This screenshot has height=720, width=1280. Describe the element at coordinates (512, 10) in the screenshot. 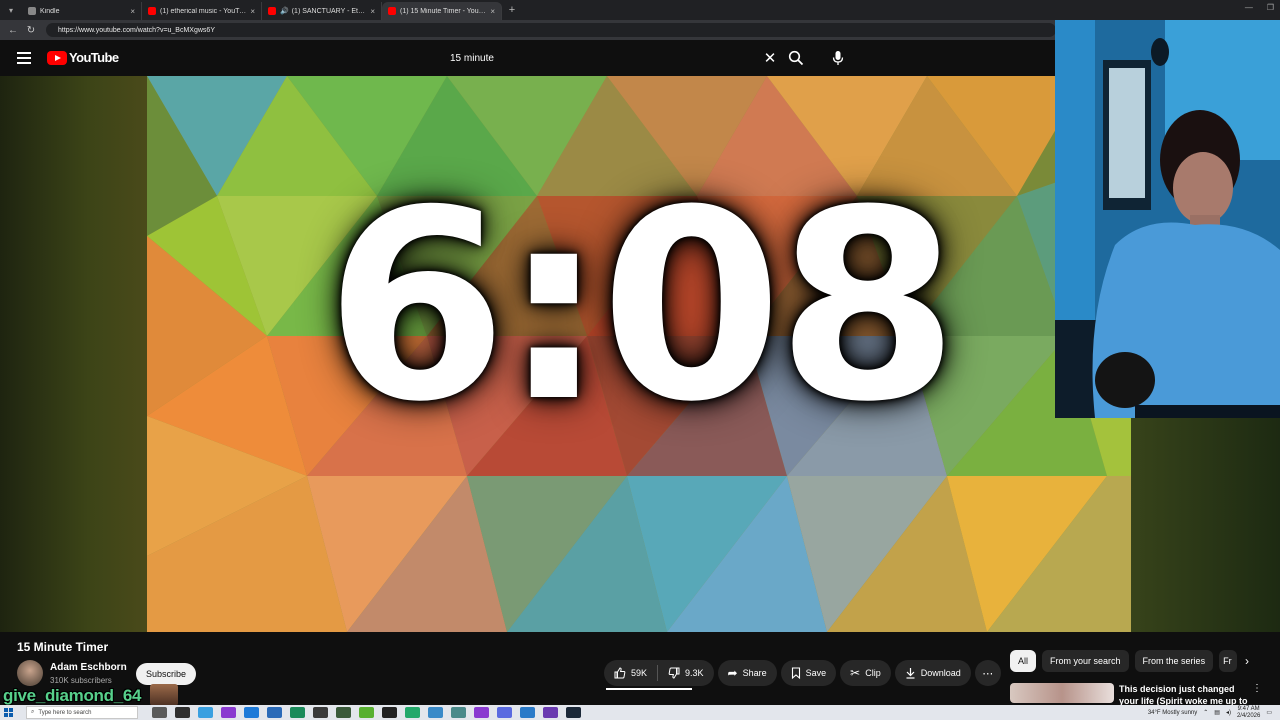

I see `new-tab-button: +` at that location.